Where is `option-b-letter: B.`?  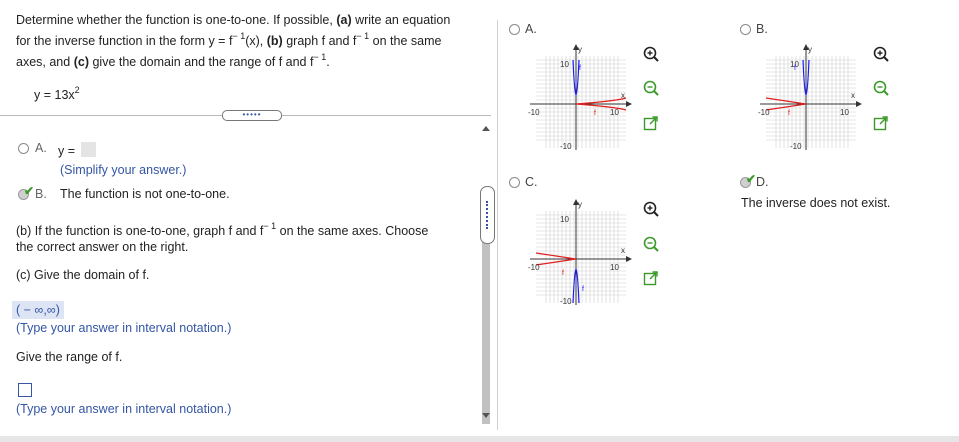 option-b-letter: B. is located at coordinates (41, 194).